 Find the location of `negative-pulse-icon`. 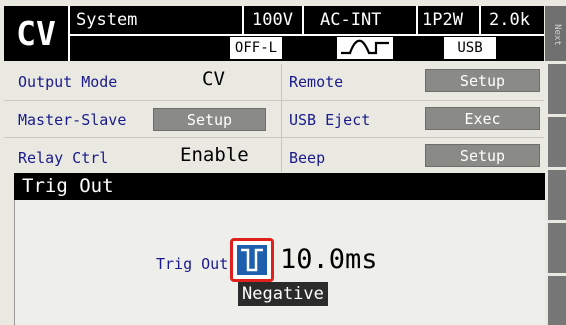

negative-pulse-icon is located at coordinates (252, 260).